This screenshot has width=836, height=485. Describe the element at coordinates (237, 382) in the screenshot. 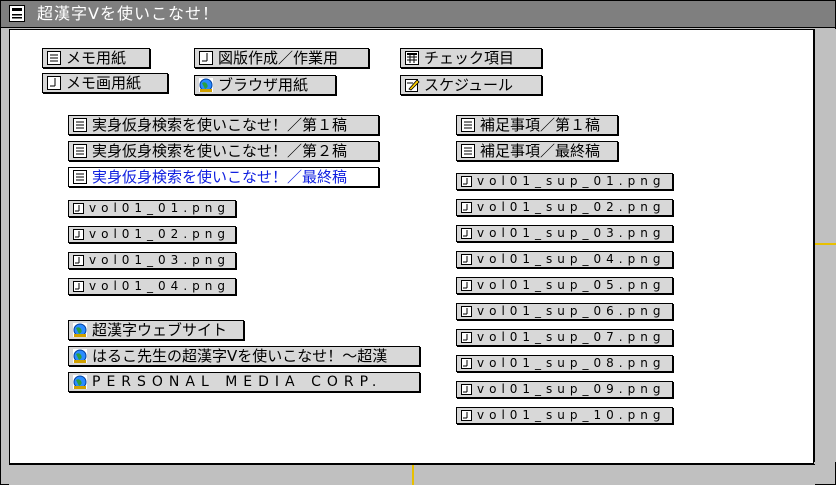

I see `vobj-label: PERSONAL MEDIA CORP.` at that location.